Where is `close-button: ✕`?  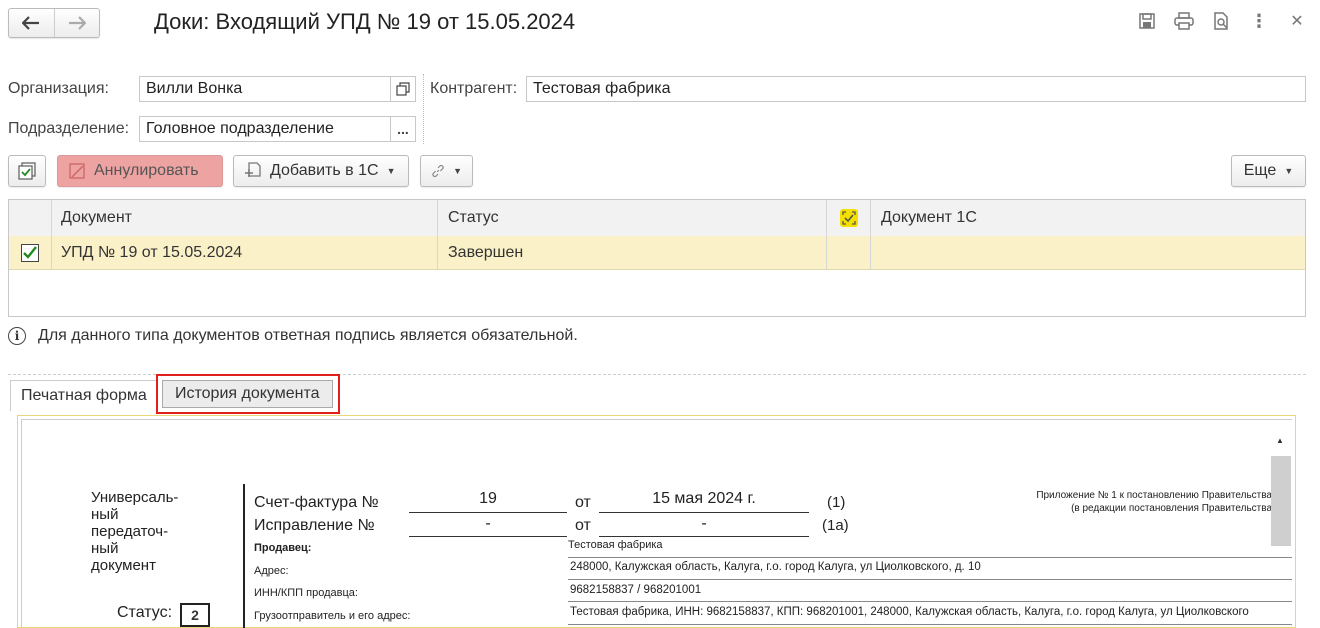 close-button: ✕ is located at coordinates (1297, 21).